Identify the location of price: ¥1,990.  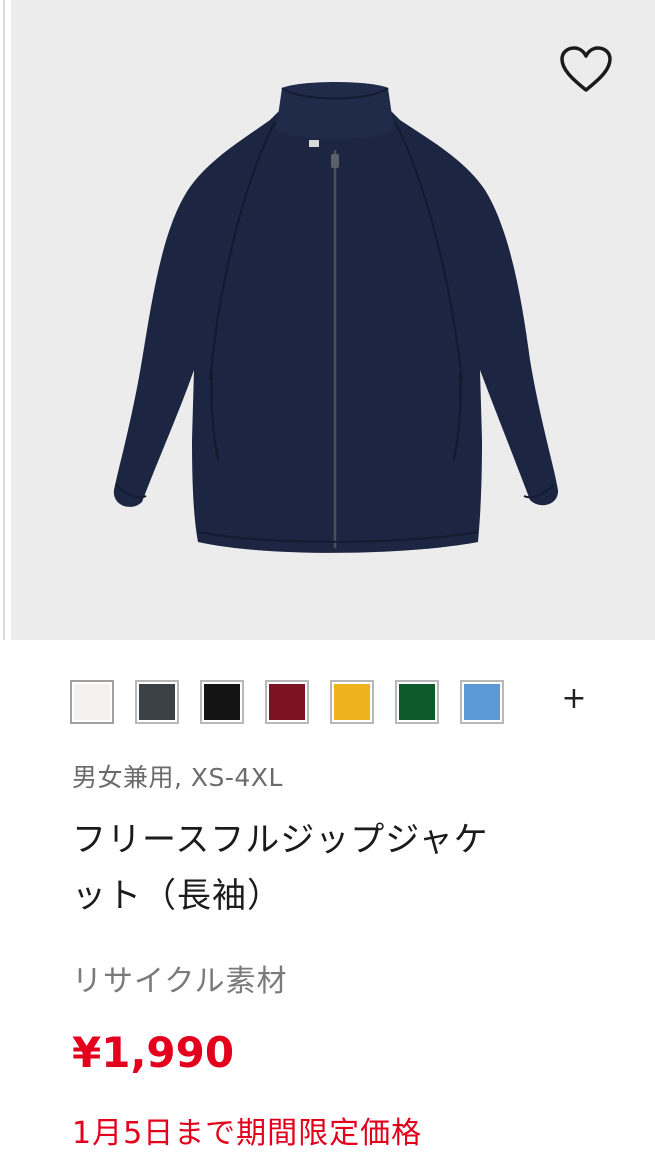
(153, 1052).